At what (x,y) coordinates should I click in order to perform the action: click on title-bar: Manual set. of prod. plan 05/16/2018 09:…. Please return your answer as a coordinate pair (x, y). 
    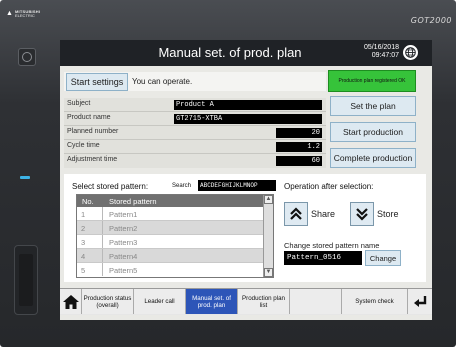
    Looking at the image, I should click on (246, 53).